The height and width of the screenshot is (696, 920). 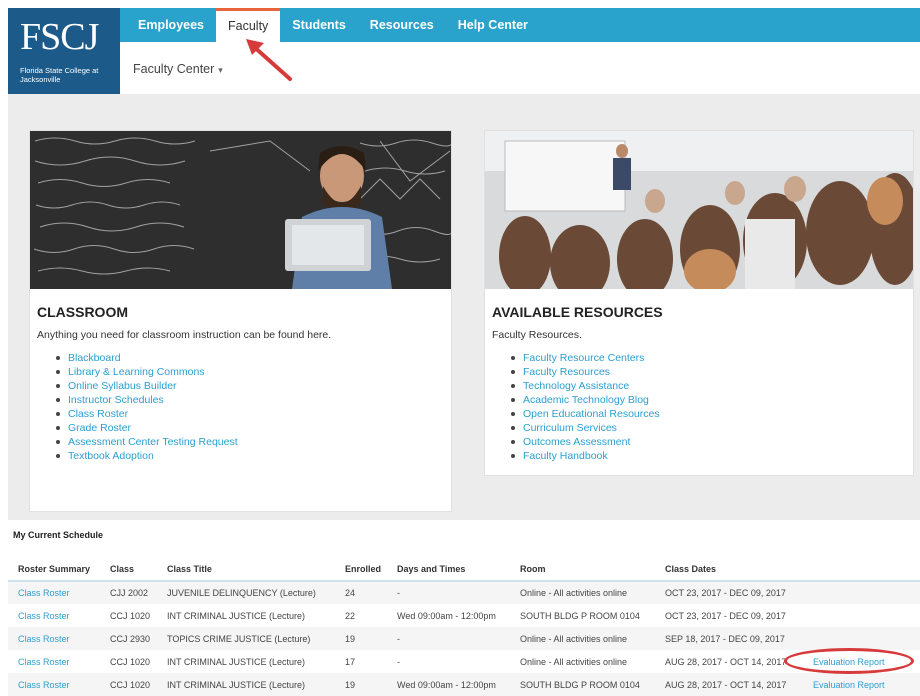 I want to click on col-class: Class, so click(x=128, y=570).